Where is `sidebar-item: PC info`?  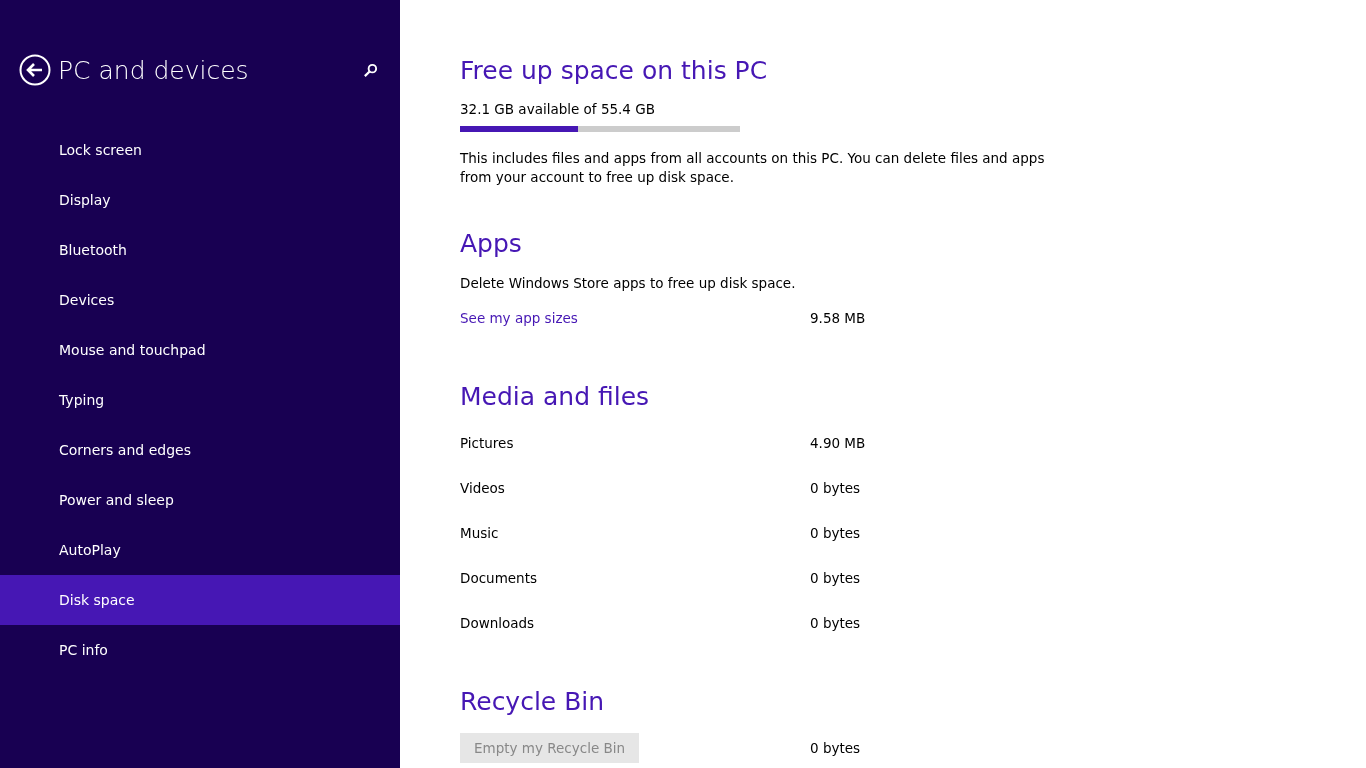 sidebar-item: PC info is located at coordinates (200, 650).